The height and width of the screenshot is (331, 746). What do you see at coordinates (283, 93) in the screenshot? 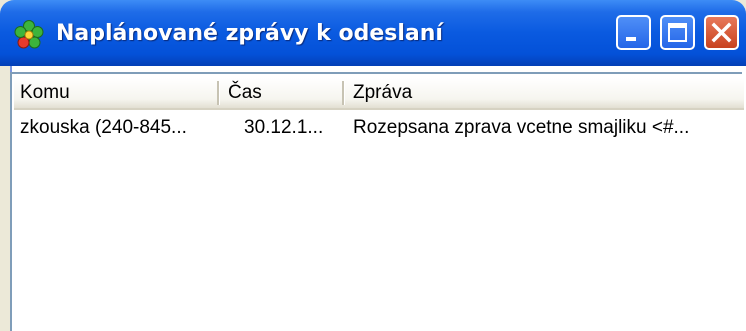
I see `column-header-cas: Čas` at bounding box center [283, 93].